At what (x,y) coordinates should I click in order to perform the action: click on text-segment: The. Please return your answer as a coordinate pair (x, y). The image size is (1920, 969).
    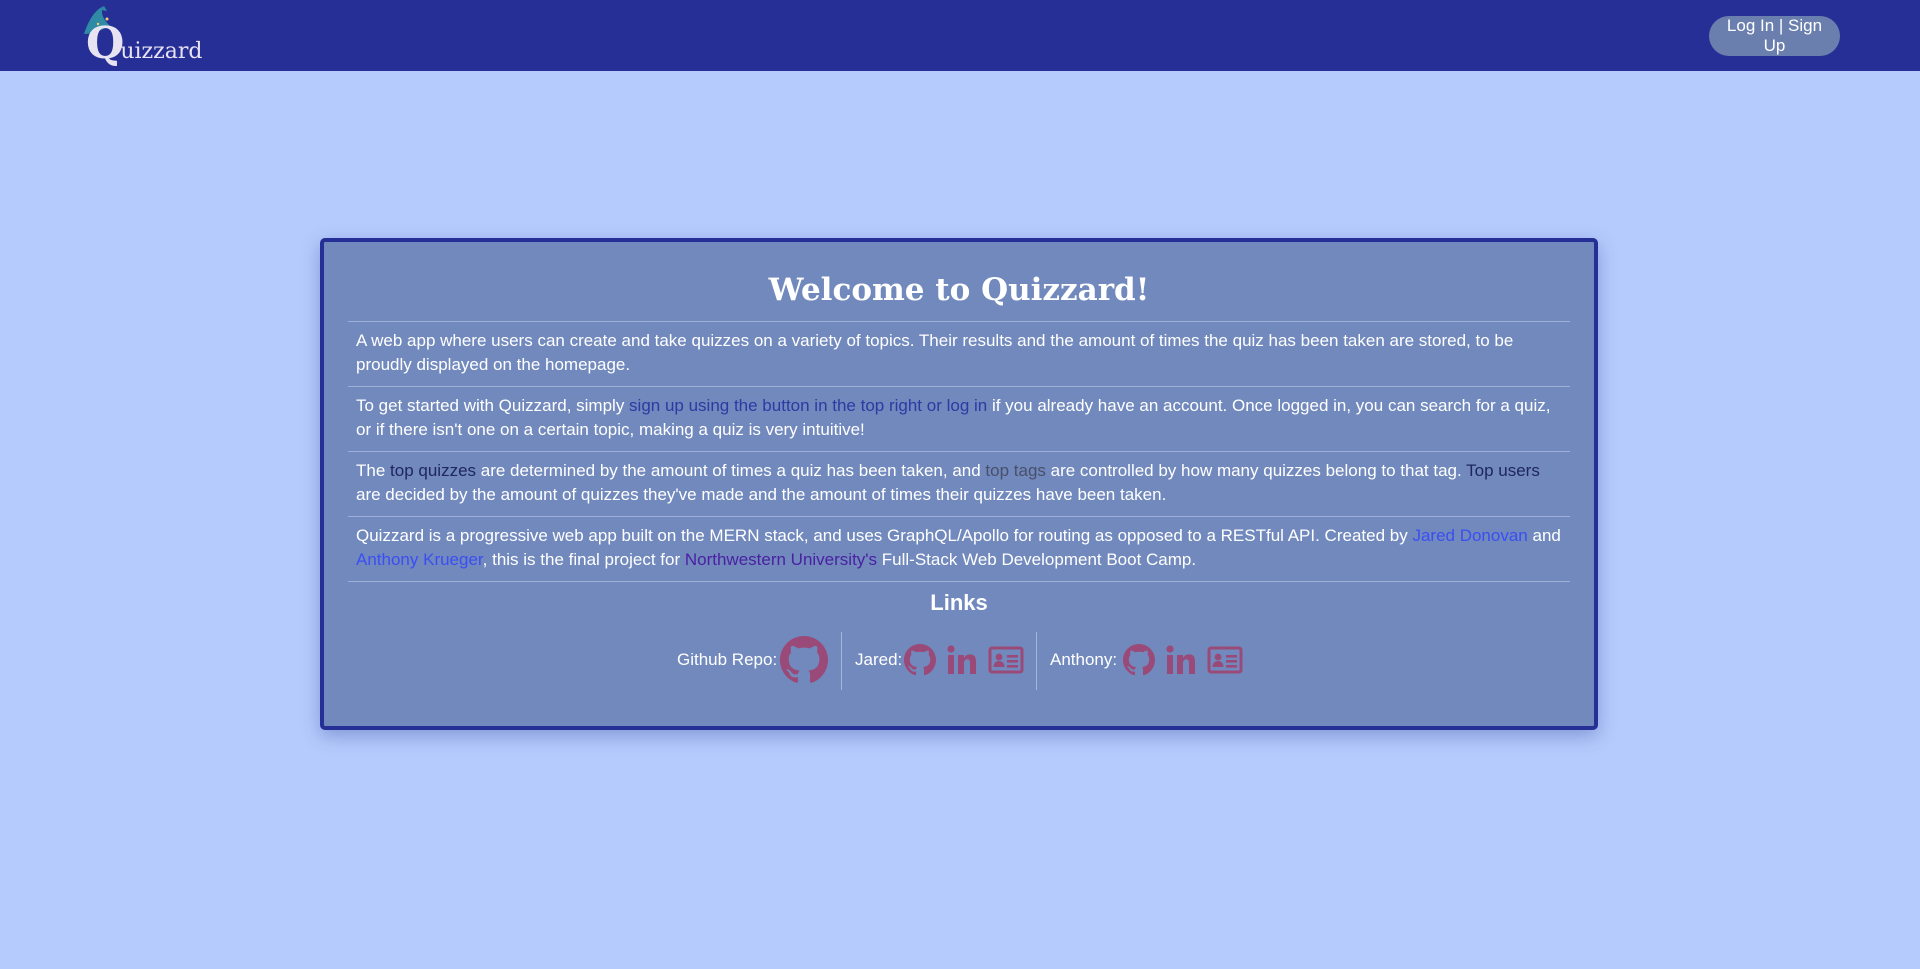
    Looking at the image, I should click on (373, 470).